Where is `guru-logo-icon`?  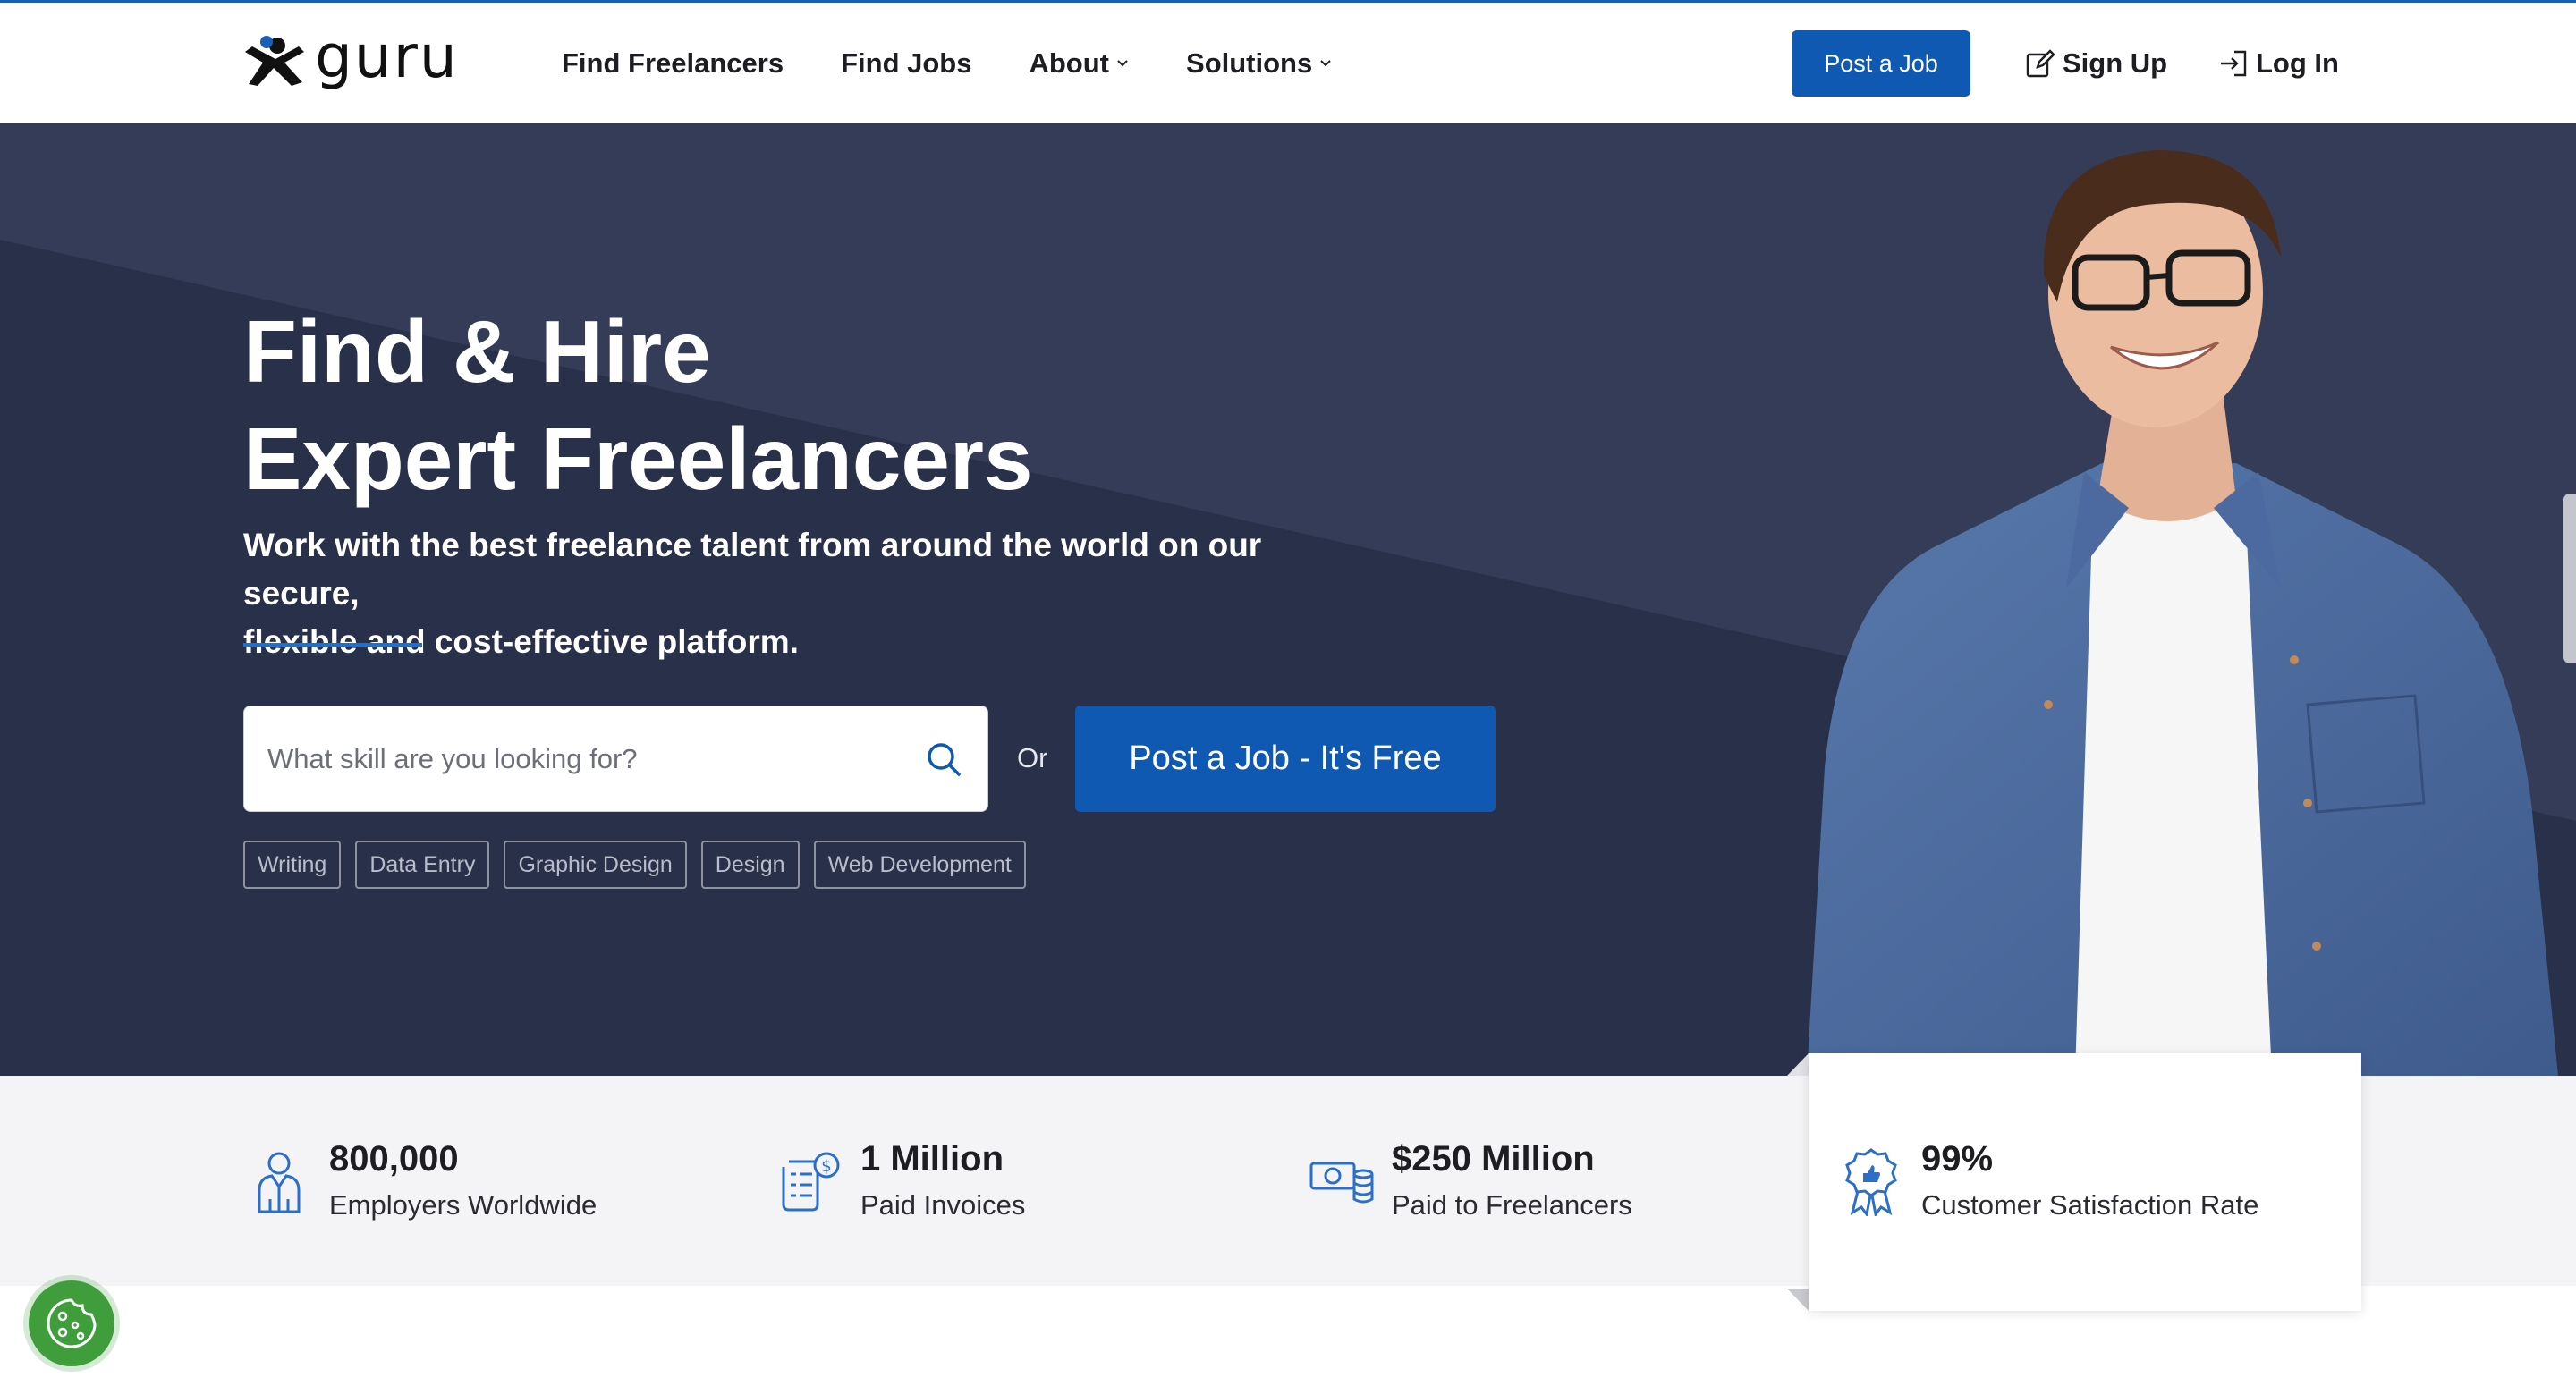 guru-logo-icon is located at coordinates (274, 61).